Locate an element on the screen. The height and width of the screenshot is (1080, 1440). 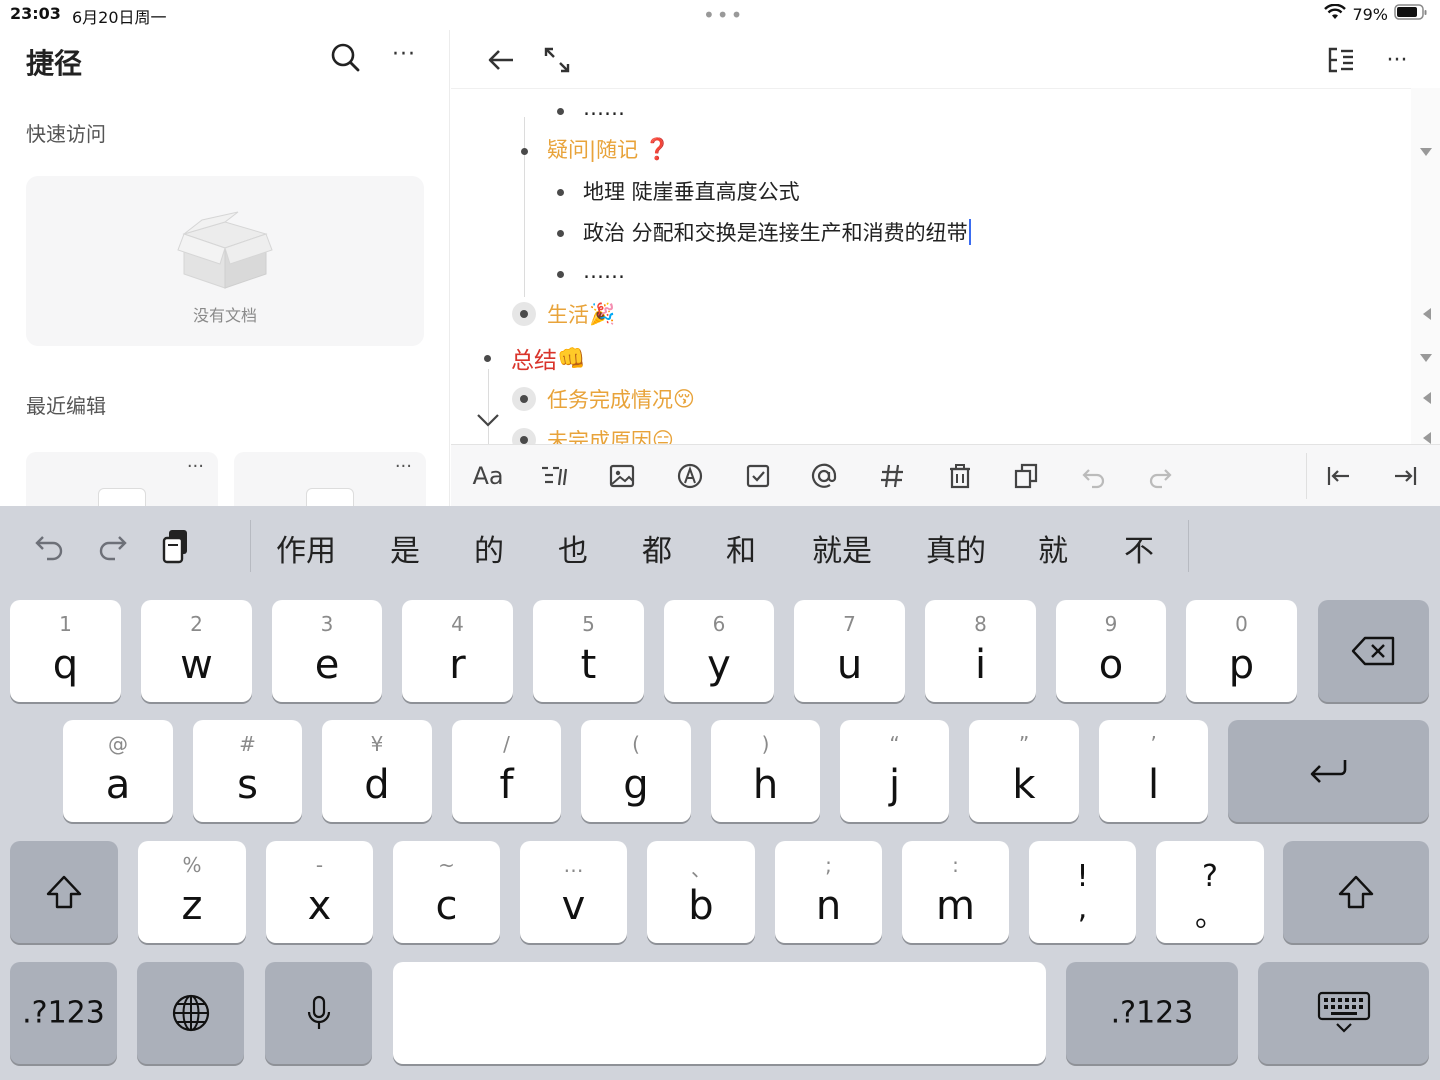
candidate-word: 真的 is located at coordinates (956, 548).